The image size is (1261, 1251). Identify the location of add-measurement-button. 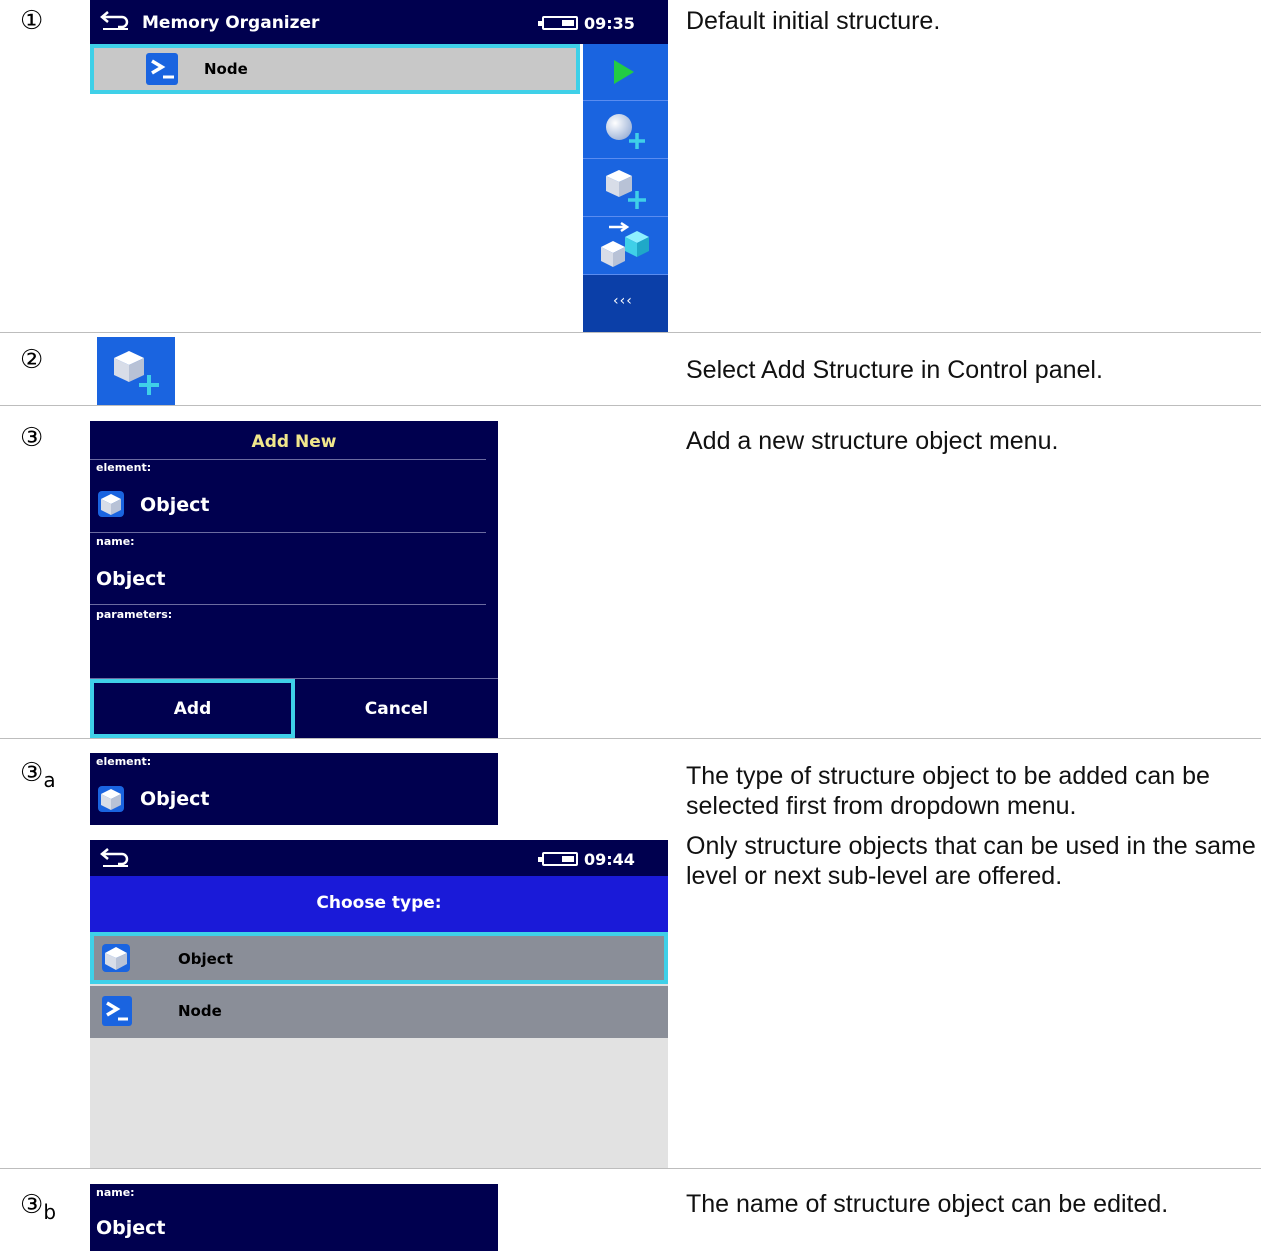
(625, 130).